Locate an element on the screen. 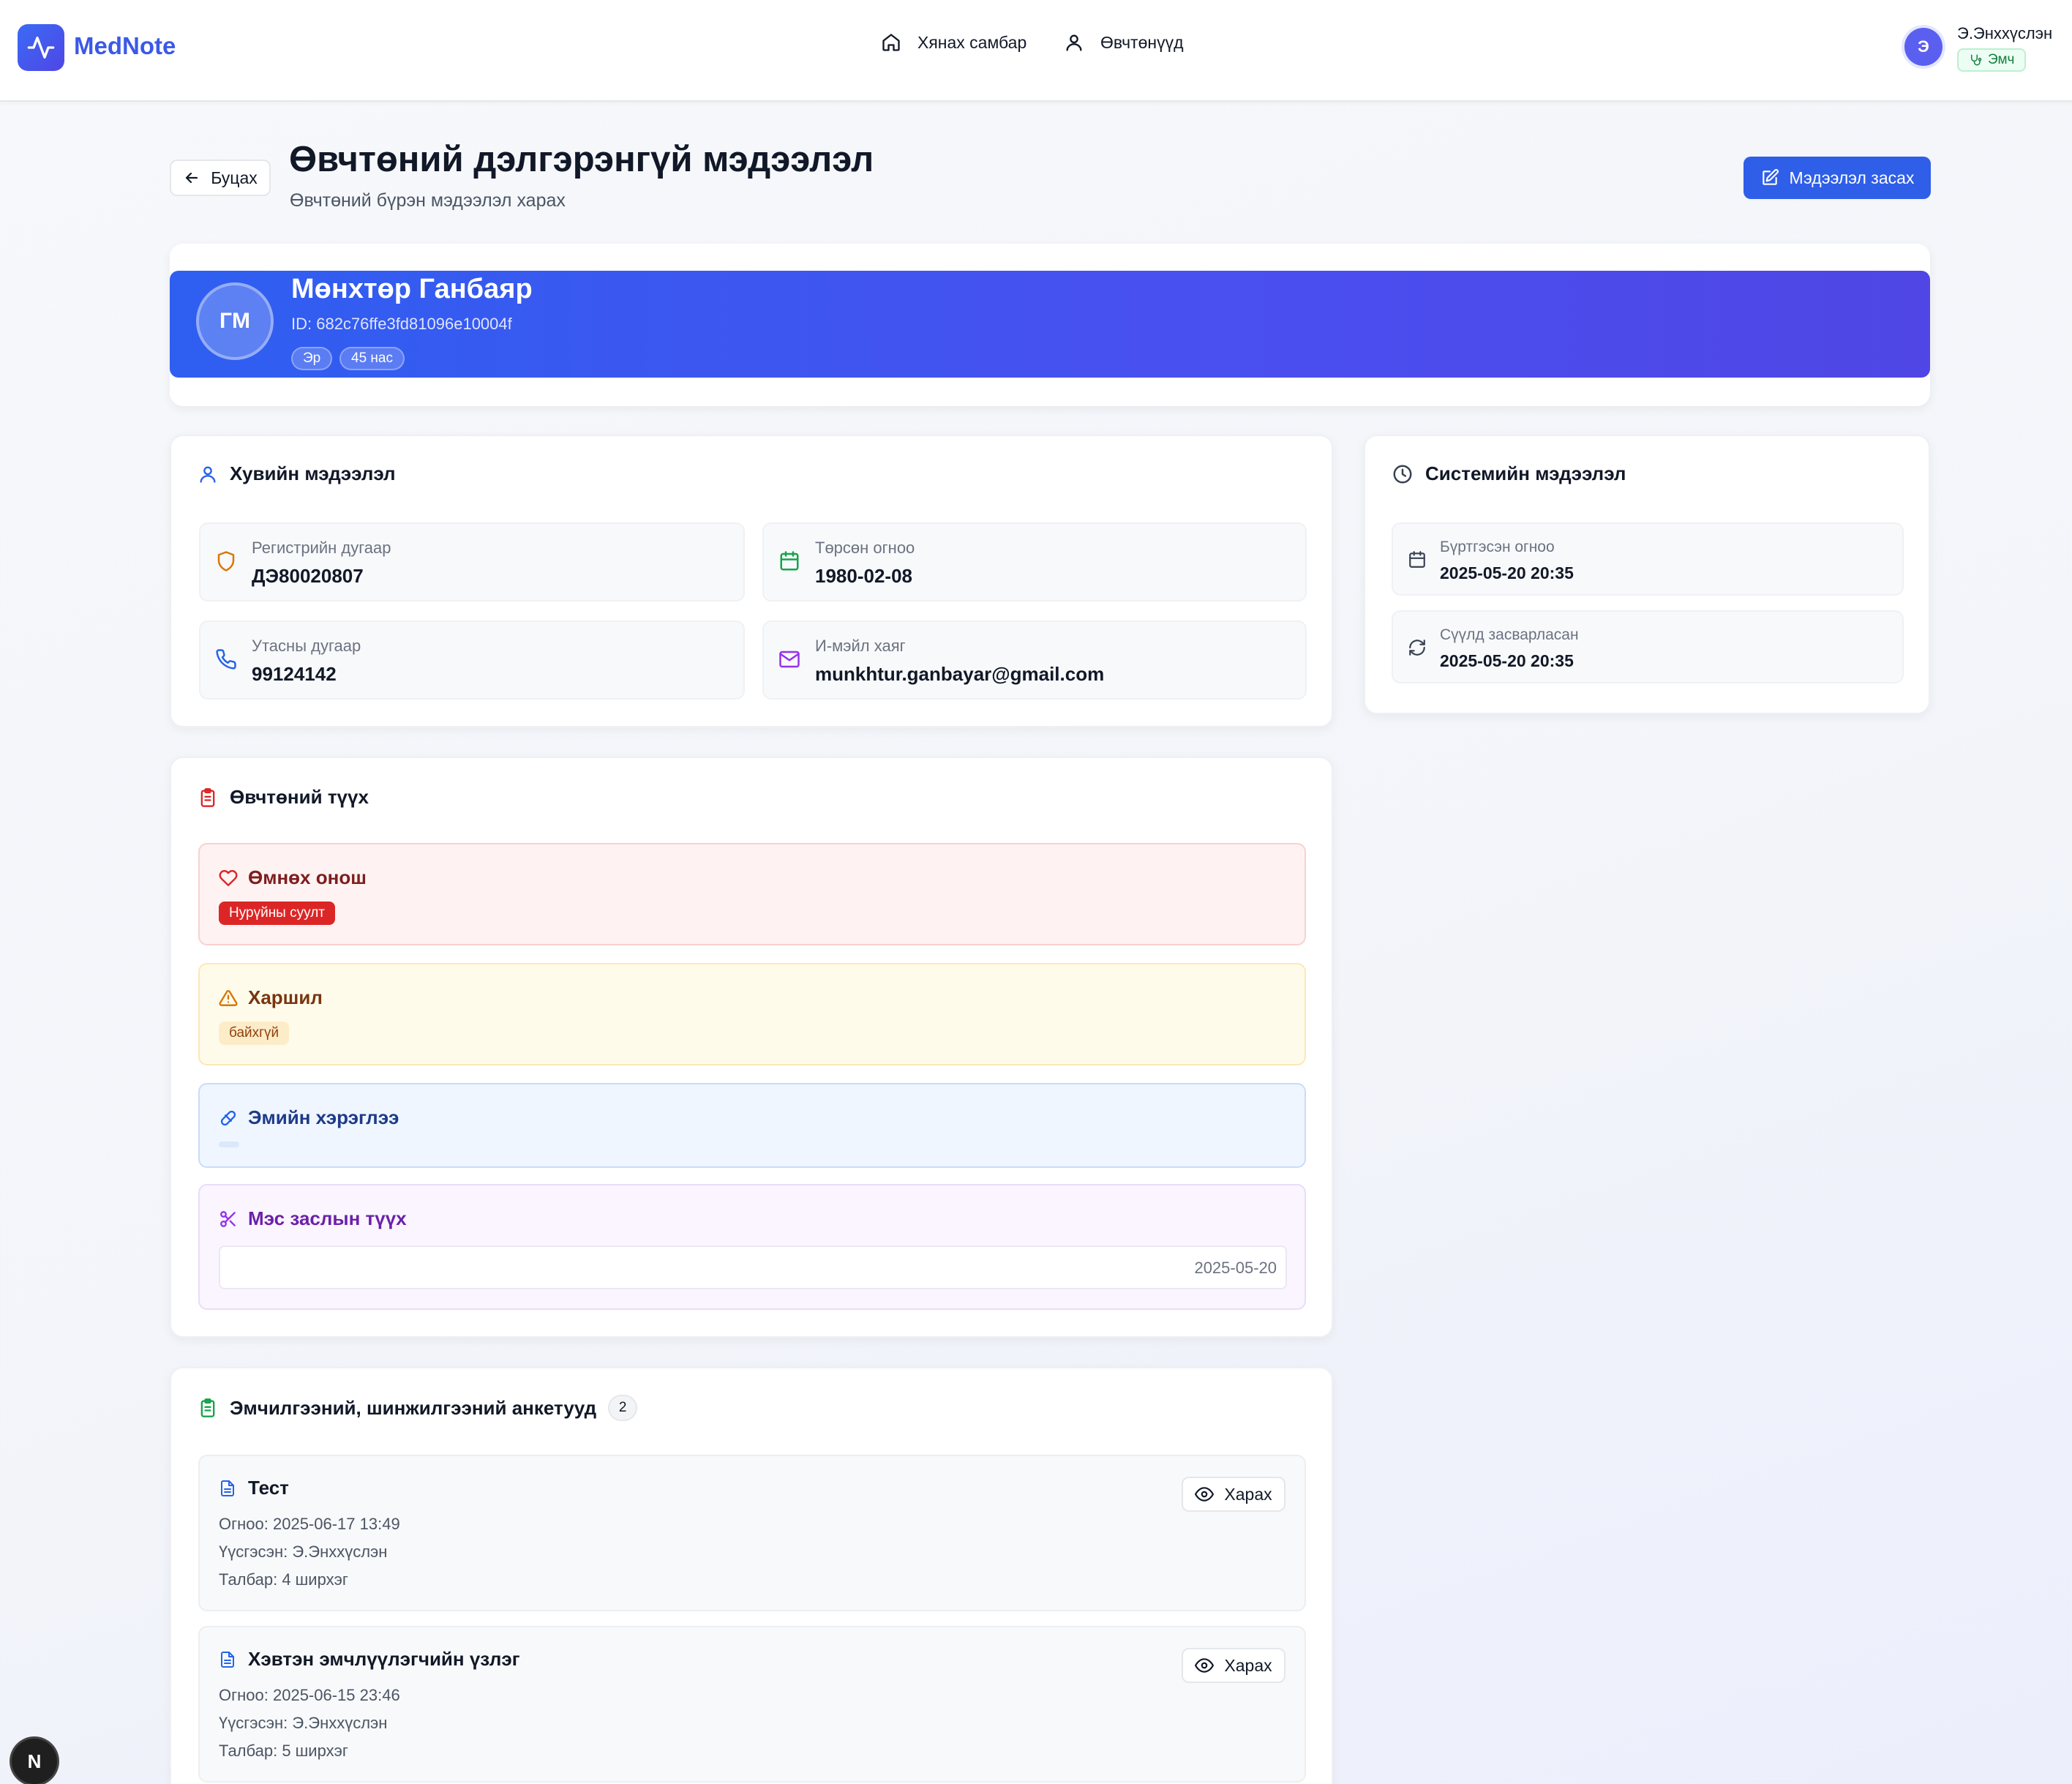 The width and height of the screenshot is (2072, 1784). edit-label: Мэдээлэл засах is located at coordinates (1852, 177).